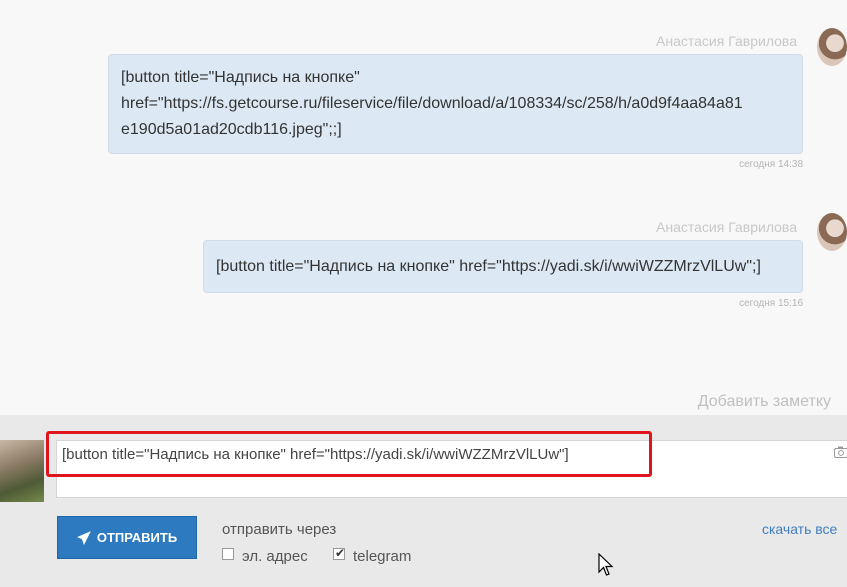 This screenshot has height=587, width=847. I want to click on checkmark-icon: ✔, so click(340, 553).